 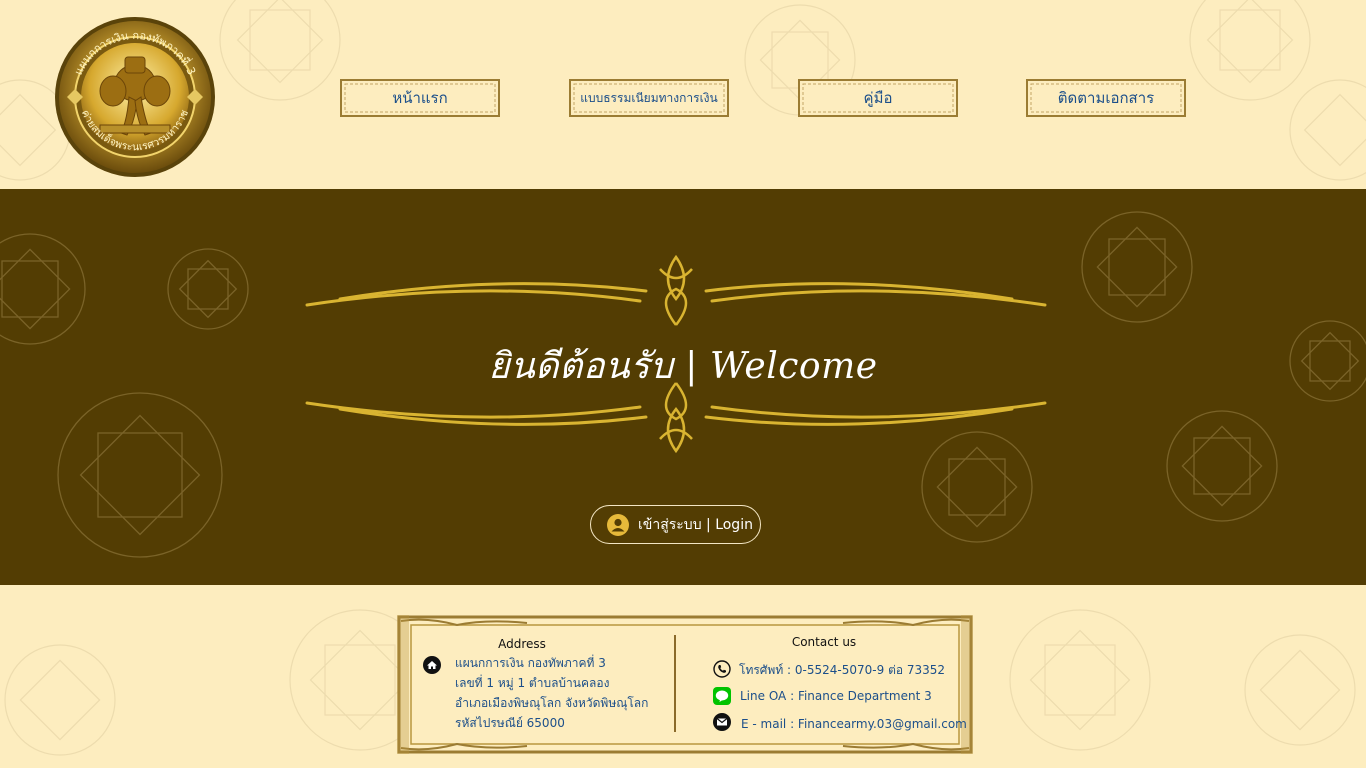 I want to click on address-title: Address, so click(x=522, y=644).